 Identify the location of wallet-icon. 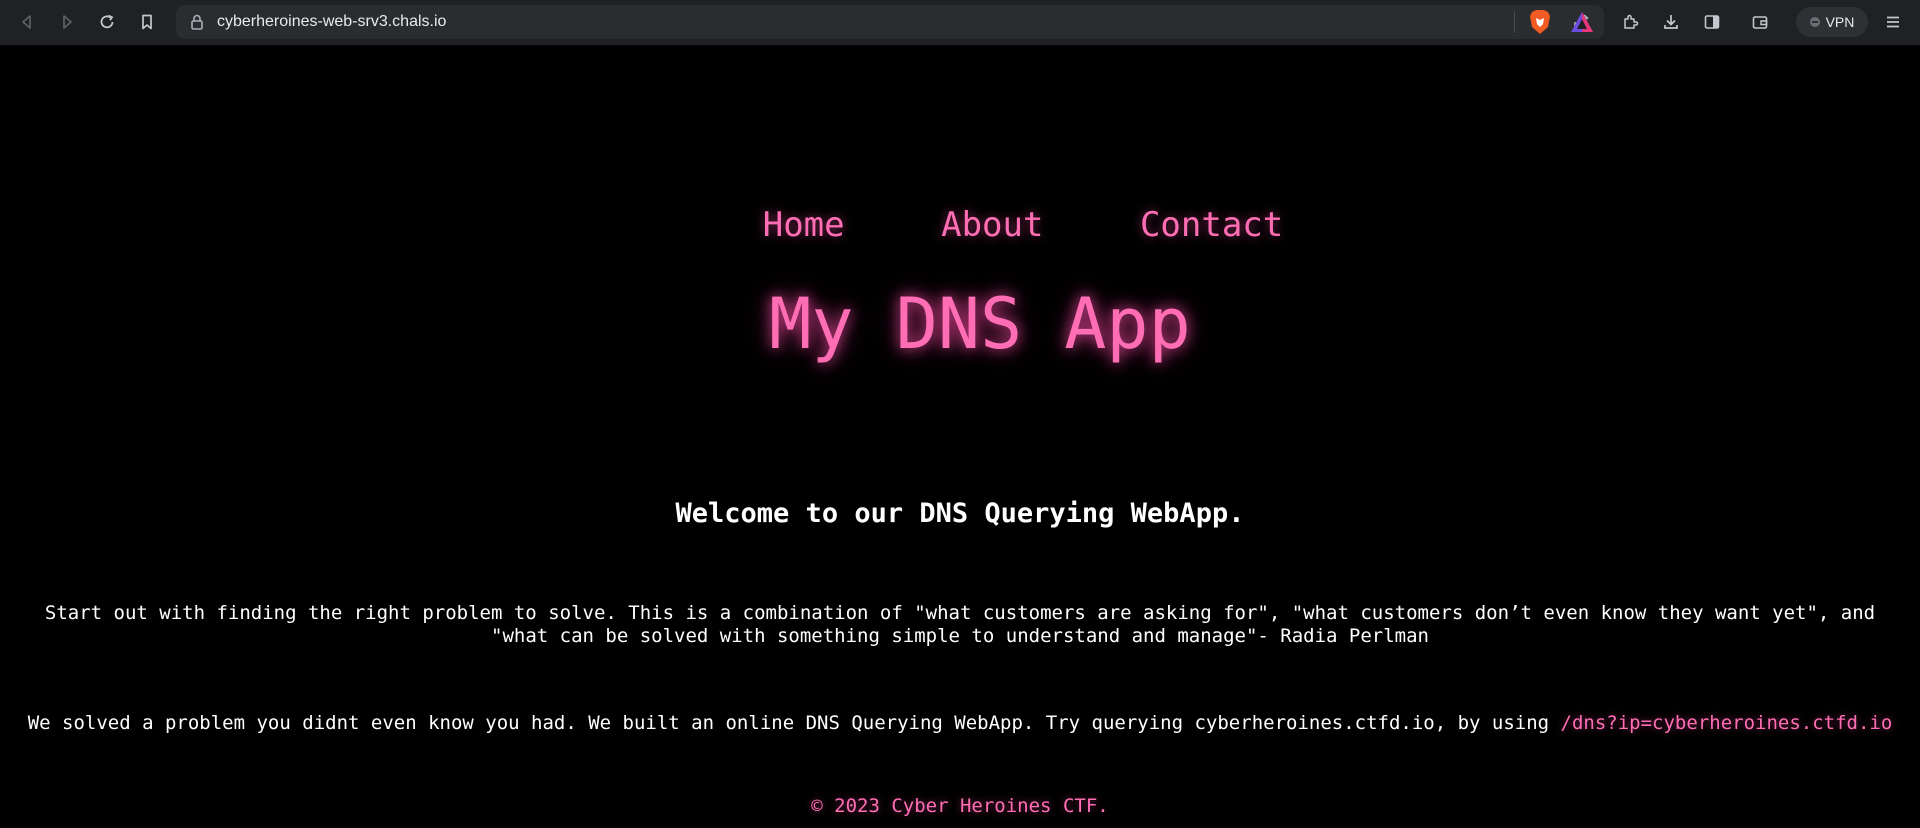
(1760, 22).